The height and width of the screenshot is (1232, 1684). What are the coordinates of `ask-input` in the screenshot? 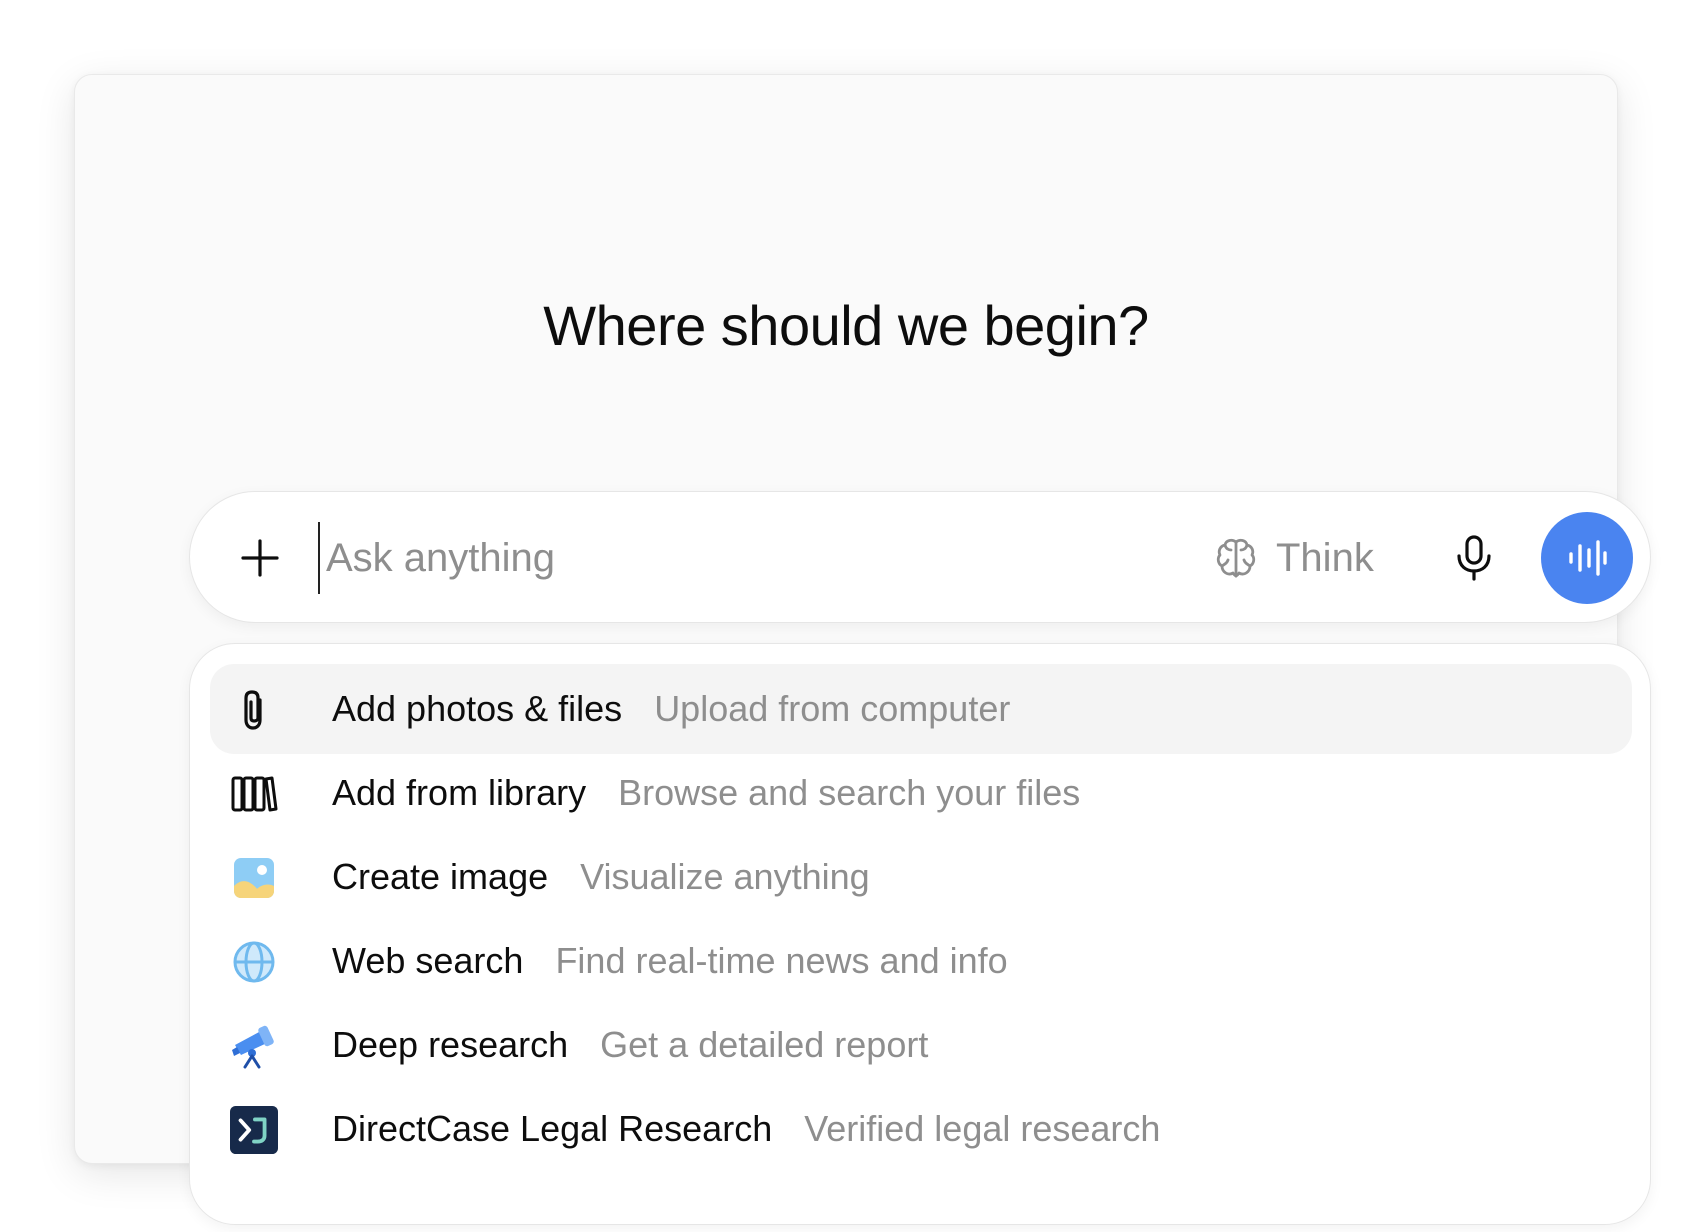 It's located at (698, 558).